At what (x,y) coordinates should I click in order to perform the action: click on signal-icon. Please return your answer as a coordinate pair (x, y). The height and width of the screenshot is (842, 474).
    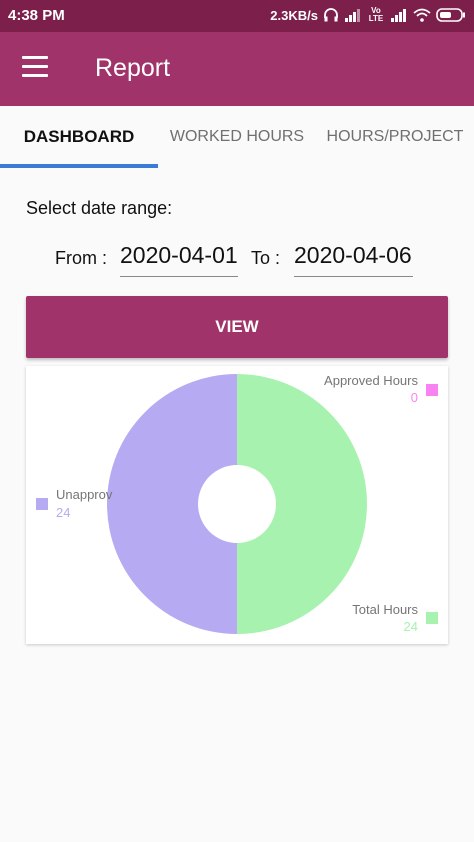
    Looking at the image, I should click on (352, 15).